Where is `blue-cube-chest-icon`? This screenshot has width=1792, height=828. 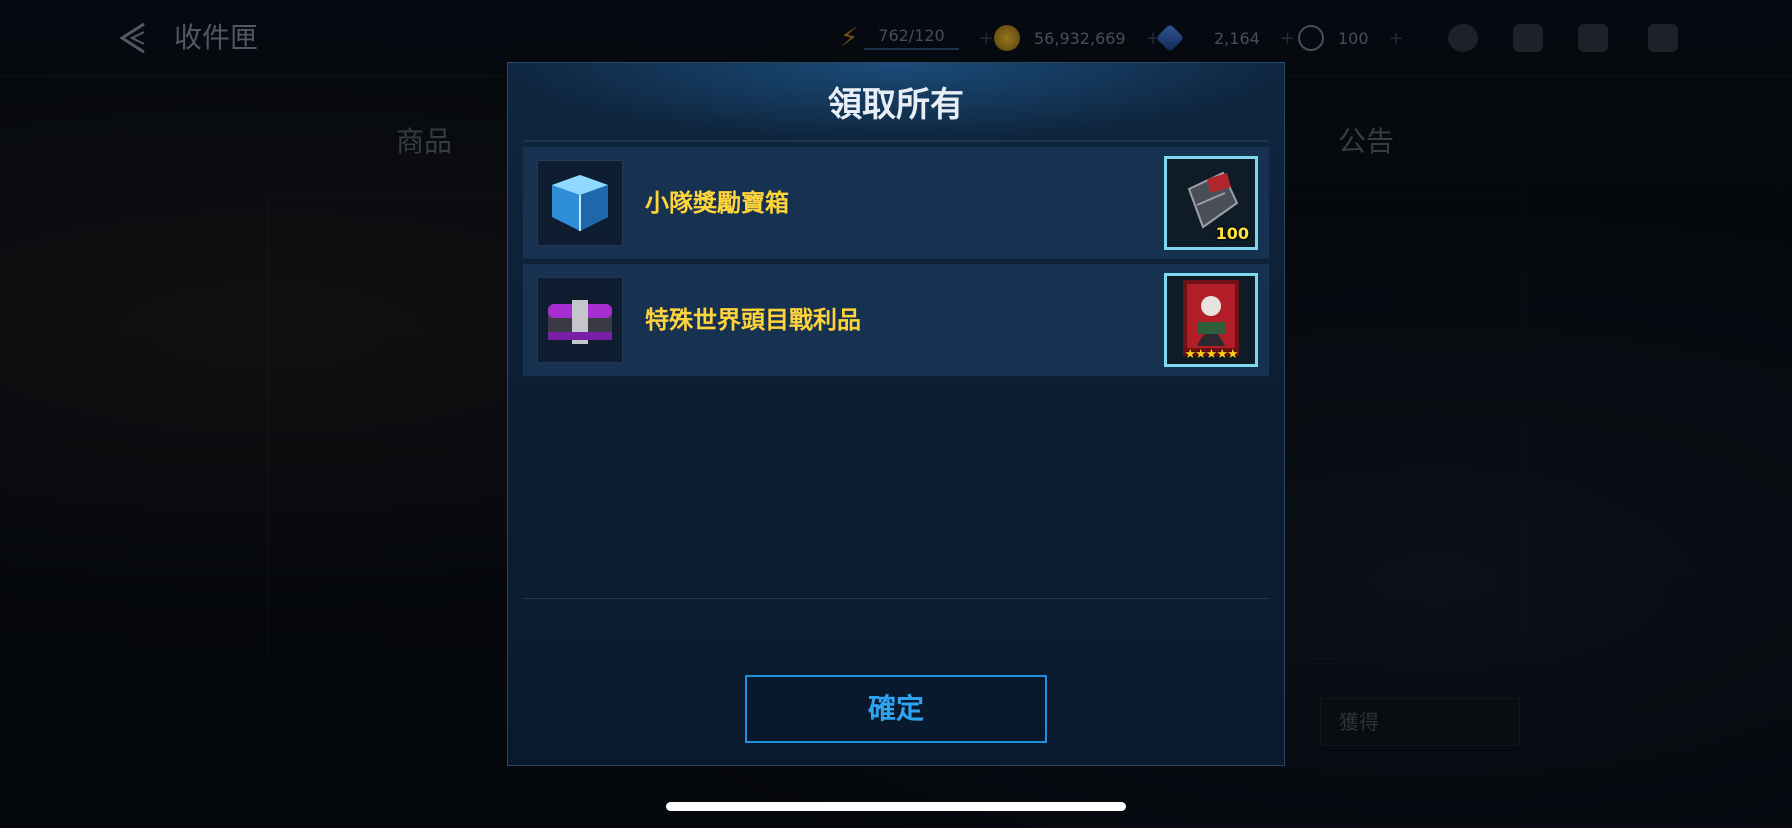
blue-cube-chest-icon is located at coordinates (580, 203).